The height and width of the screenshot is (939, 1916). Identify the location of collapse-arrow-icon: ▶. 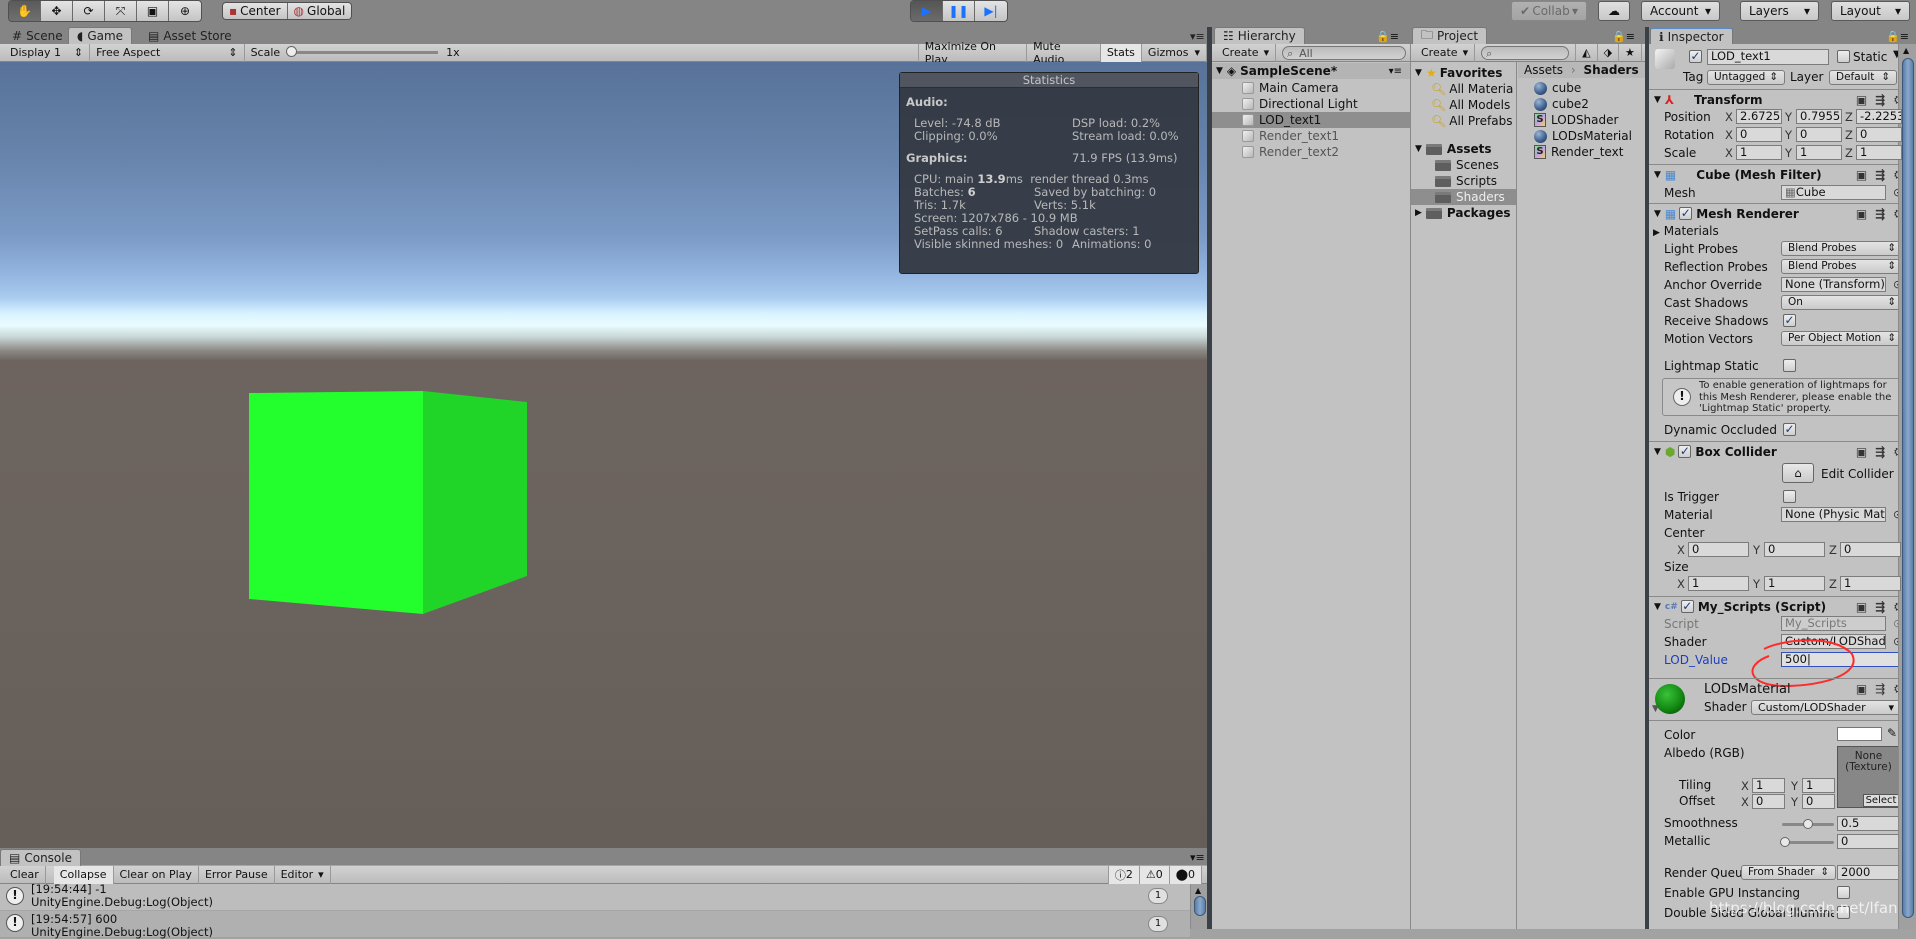
(1418, 213).